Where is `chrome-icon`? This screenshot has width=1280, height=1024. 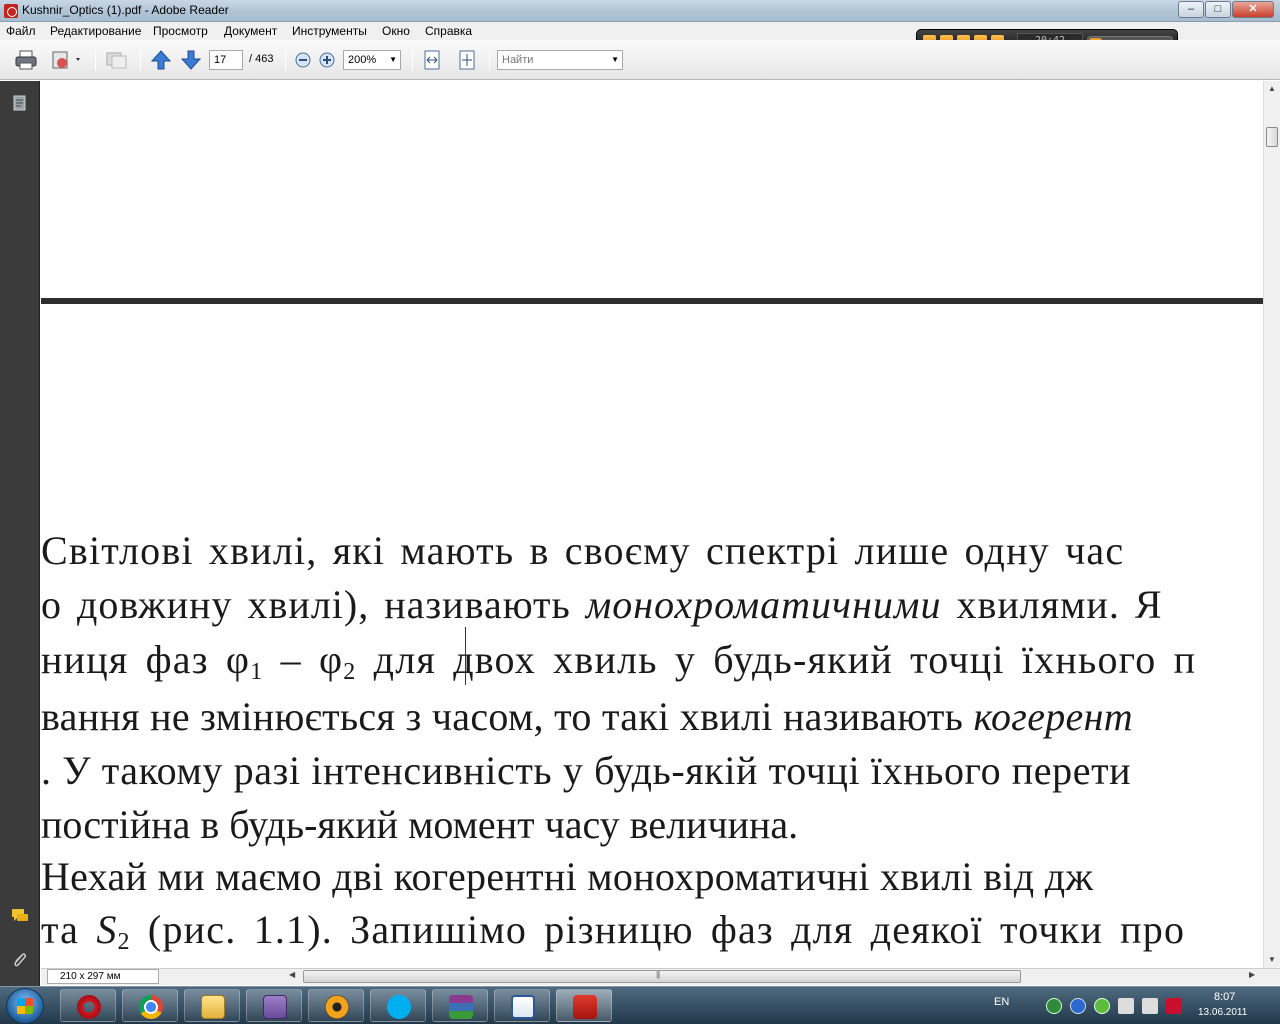
chrome-icon is located at coordinates (151, 1007).